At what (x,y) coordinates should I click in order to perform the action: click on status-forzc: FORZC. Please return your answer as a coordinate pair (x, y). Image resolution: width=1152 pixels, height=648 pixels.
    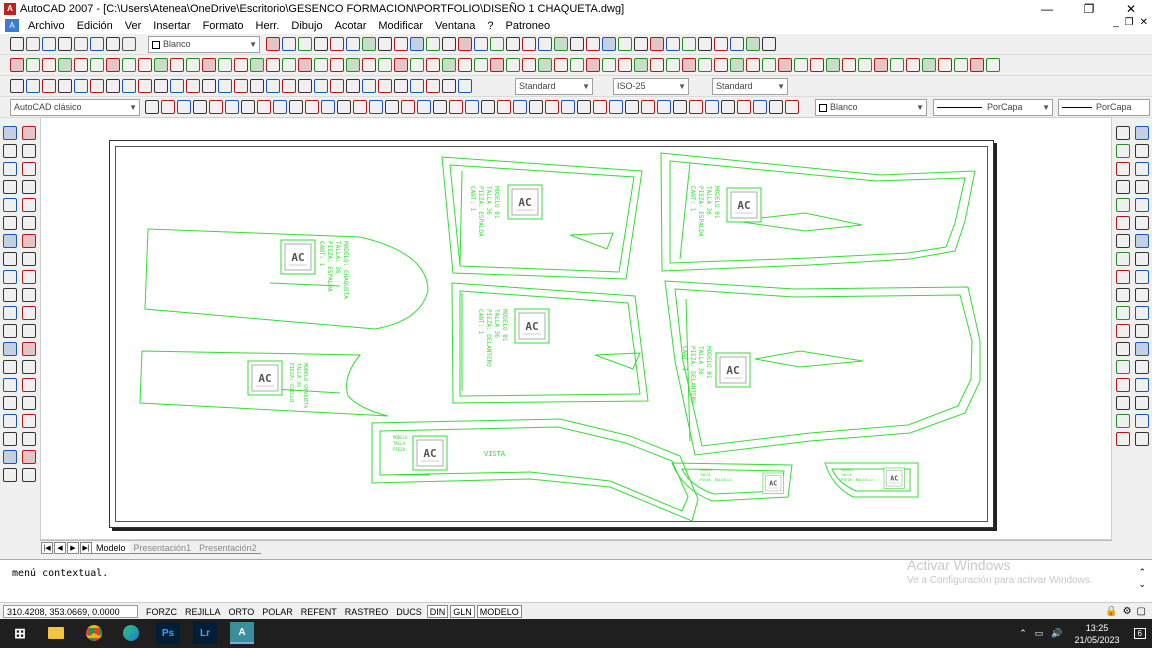
    Looking at the image, I should click on (161, 611).